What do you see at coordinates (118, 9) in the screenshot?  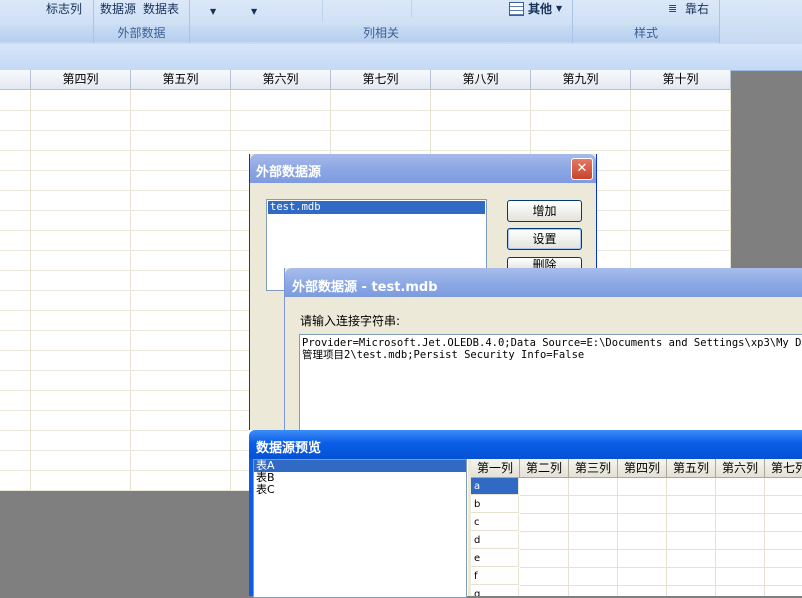 I see `data-source-button: 数据源` at bounding box center [118, 9].